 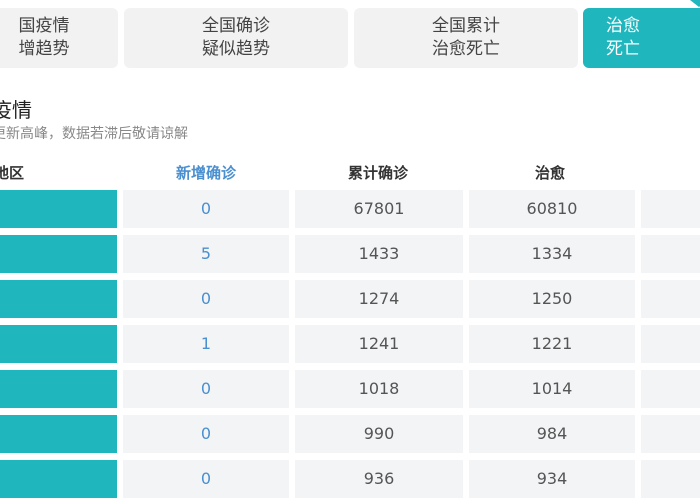 I want to click on active-tab-caret, so click(x=695, y=3).